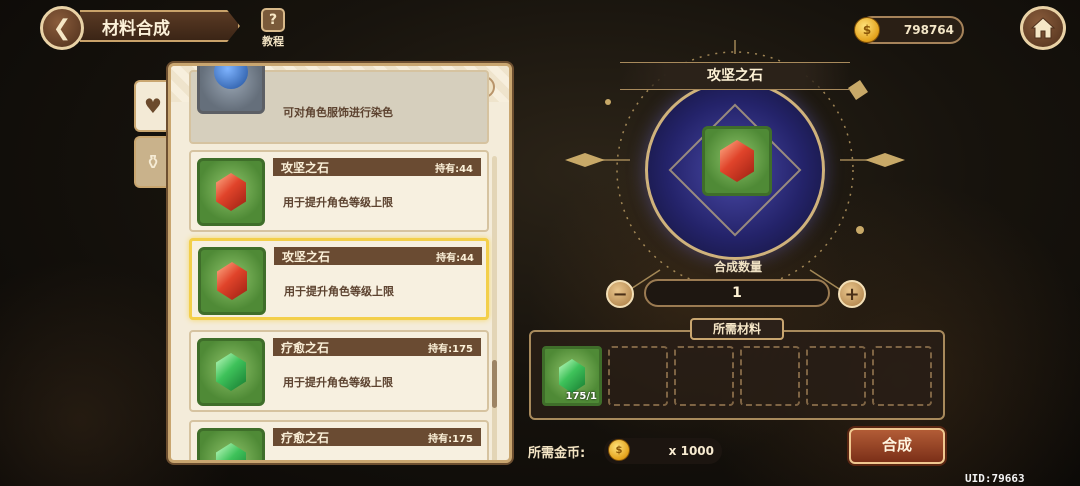 The width and height of the screenshot is (1080, 486). I want to click on list-item-selected: 攻坚之石 持有:44 用于提升角色等级上限, so click(339, 279).